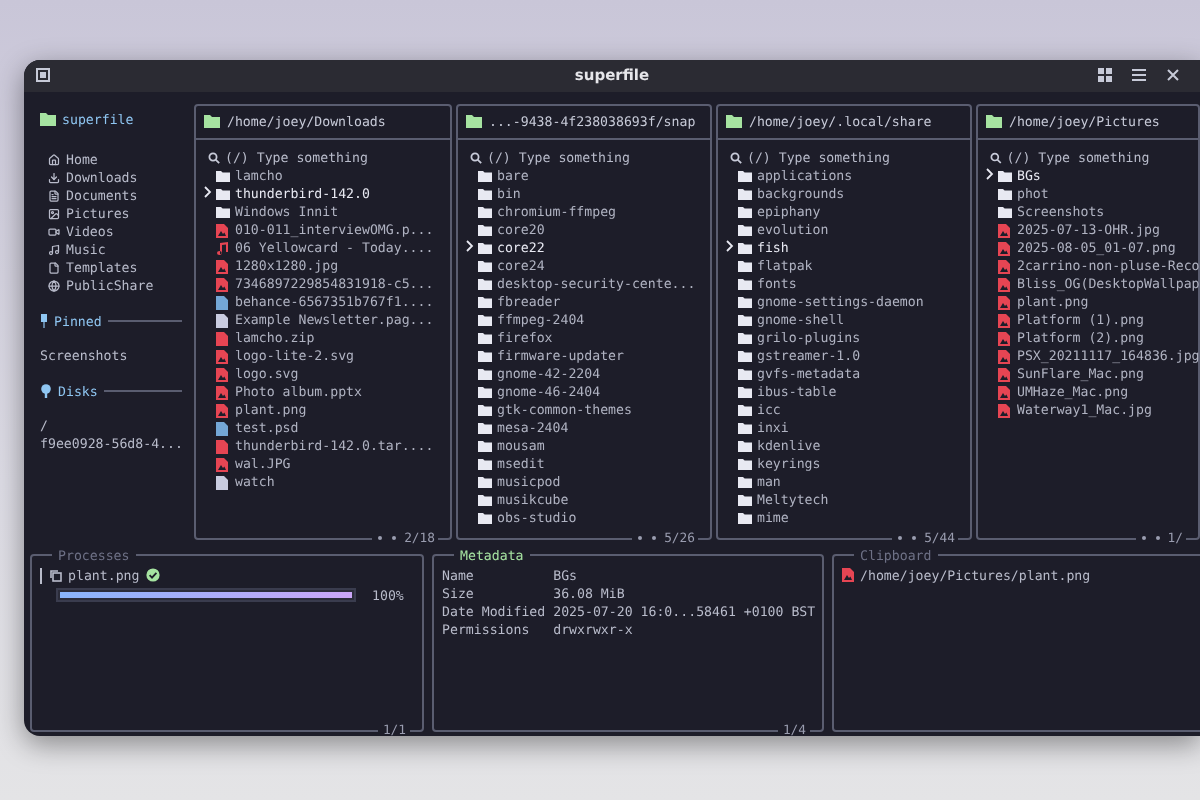  Describe the element at coordinates (56, 575) in the screenshot. I see `copy-icon` at that location.